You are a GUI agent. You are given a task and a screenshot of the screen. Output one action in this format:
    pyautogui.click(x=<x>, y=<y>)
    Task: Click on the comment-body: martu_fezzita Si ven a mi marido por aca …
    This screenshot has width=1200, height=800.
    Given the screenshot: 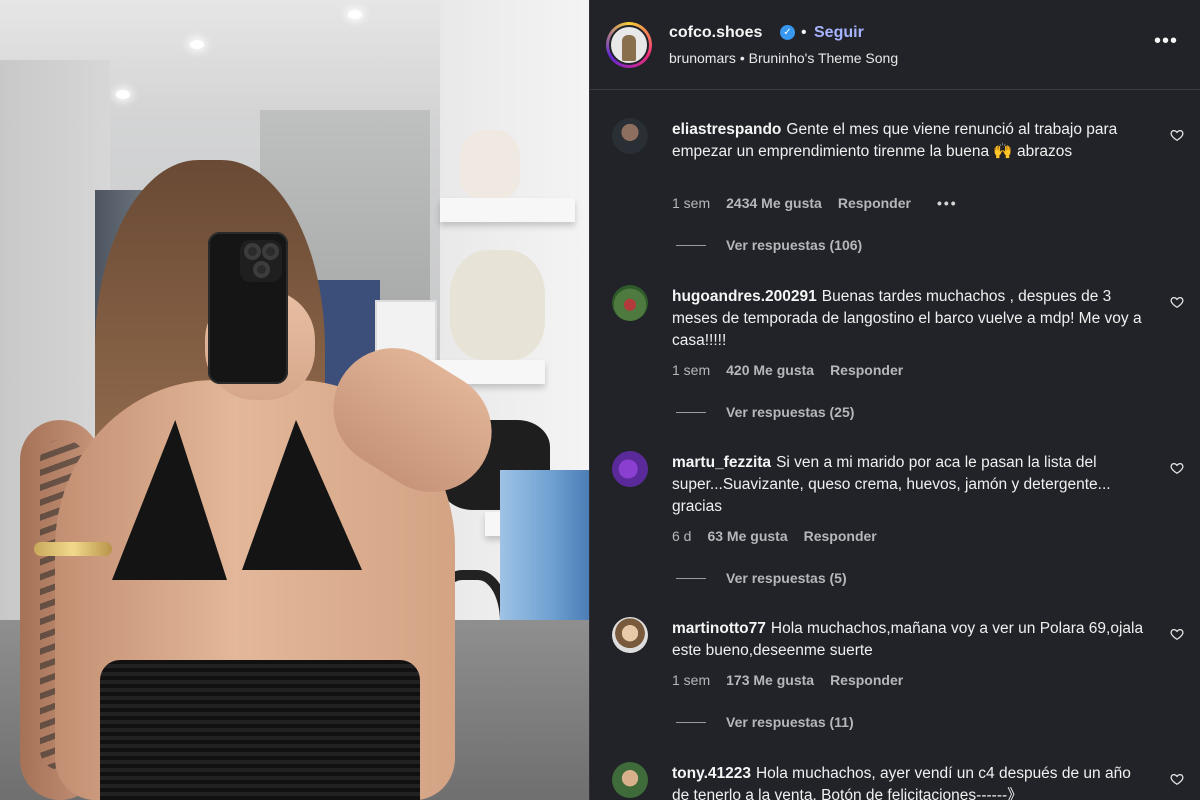 What is the action you would take?
    pyautogui.click(x=912, y=485)
    